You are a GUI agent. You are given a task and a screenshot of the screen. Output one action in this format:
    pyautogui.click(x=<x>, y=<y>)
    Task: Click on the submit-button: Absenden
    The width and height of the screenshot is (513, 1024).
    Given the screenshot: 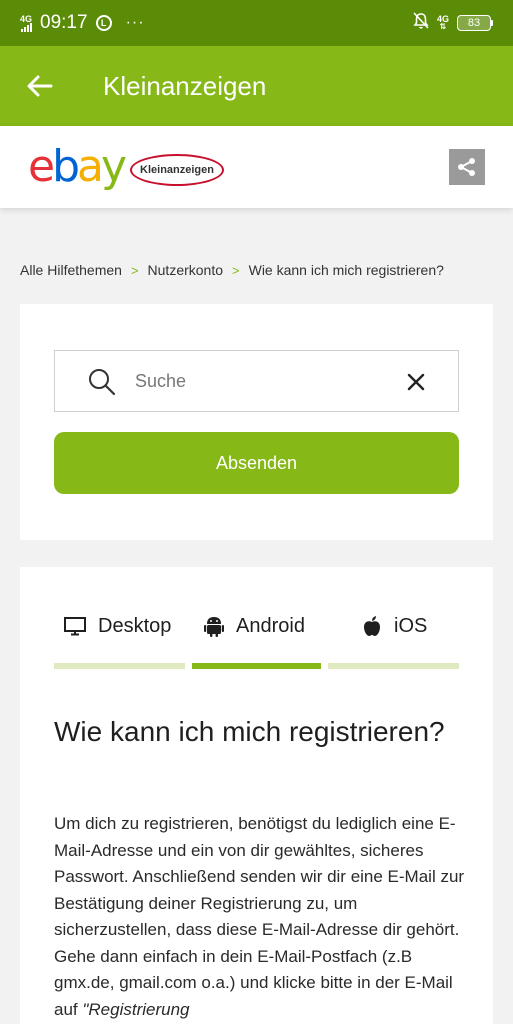 What is the action you would take?
    pyautogui.click(x=256, y=463)
    